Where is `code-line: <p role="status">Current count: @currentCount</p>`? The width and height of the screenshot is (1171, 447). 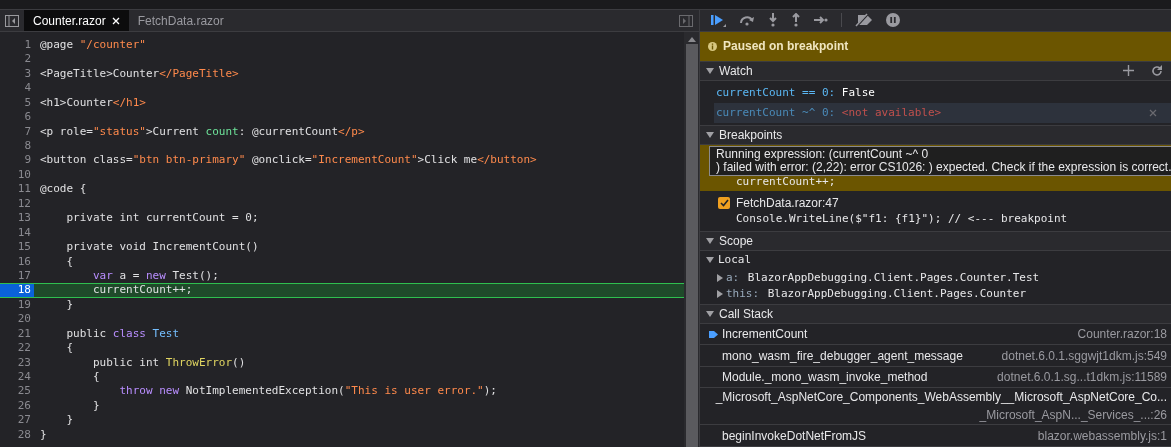 code-line: <p role="status">Current count: @currentCount</p> is located at coordinates (202, 131).